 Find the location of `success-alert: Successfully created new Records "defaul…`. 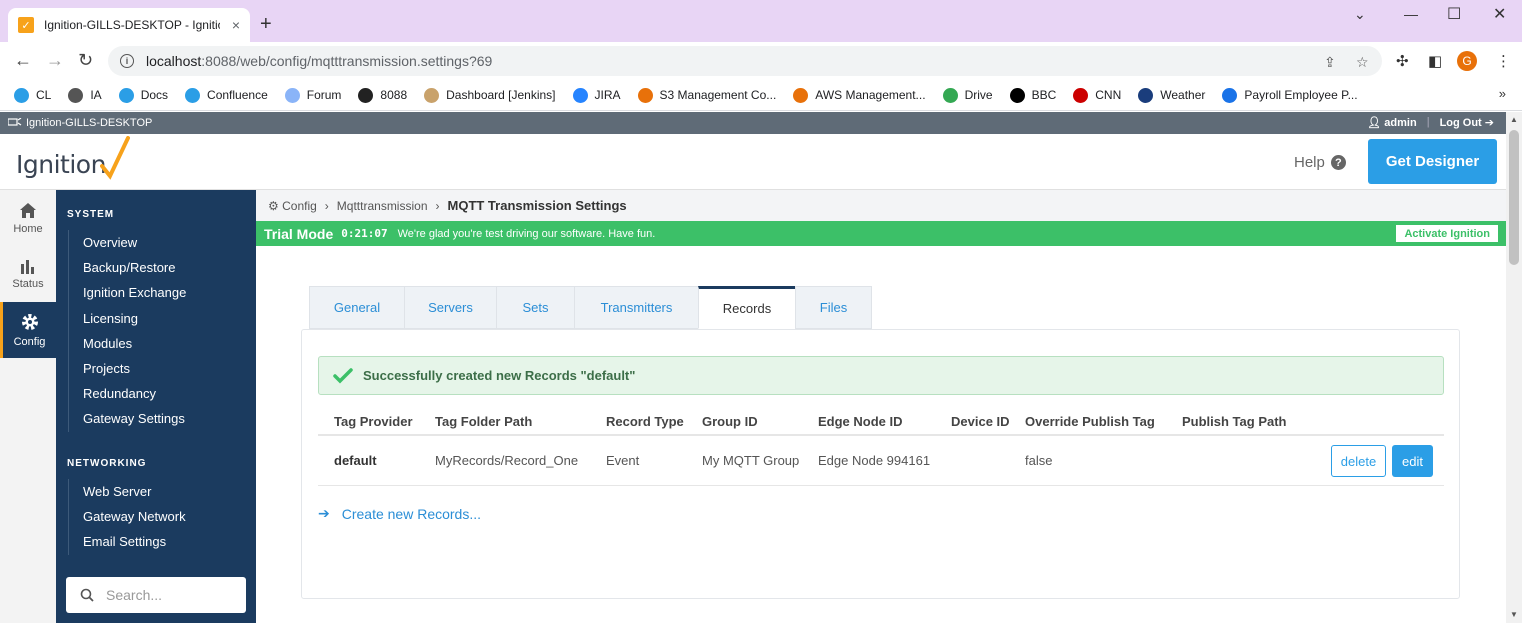

success-alert: Successfully created new Records "defaul… is located at coordinates (881, 375).